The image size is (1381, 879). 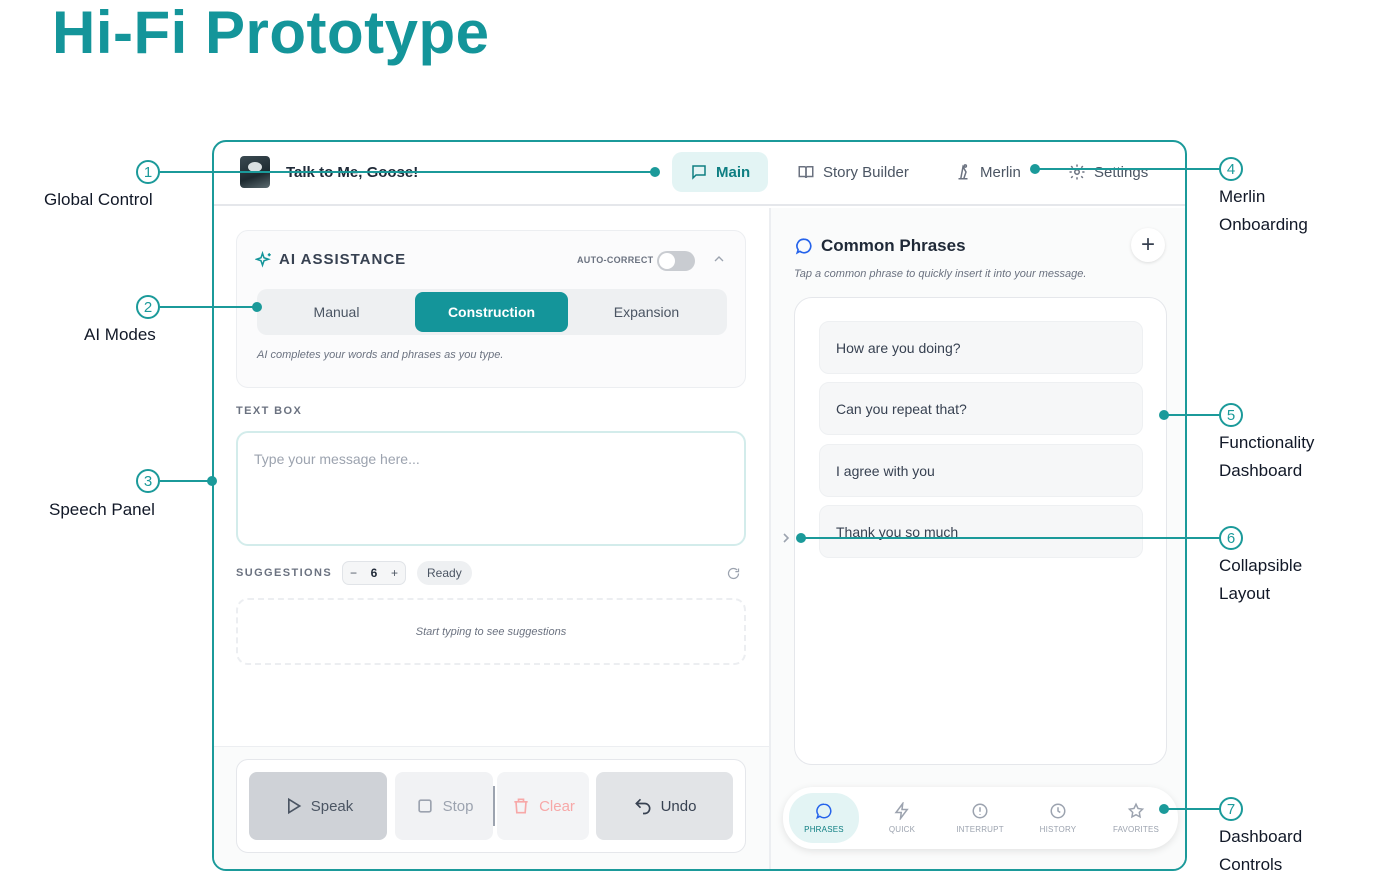 I want to click on nav-main: Main, so click(x=720, y=172).